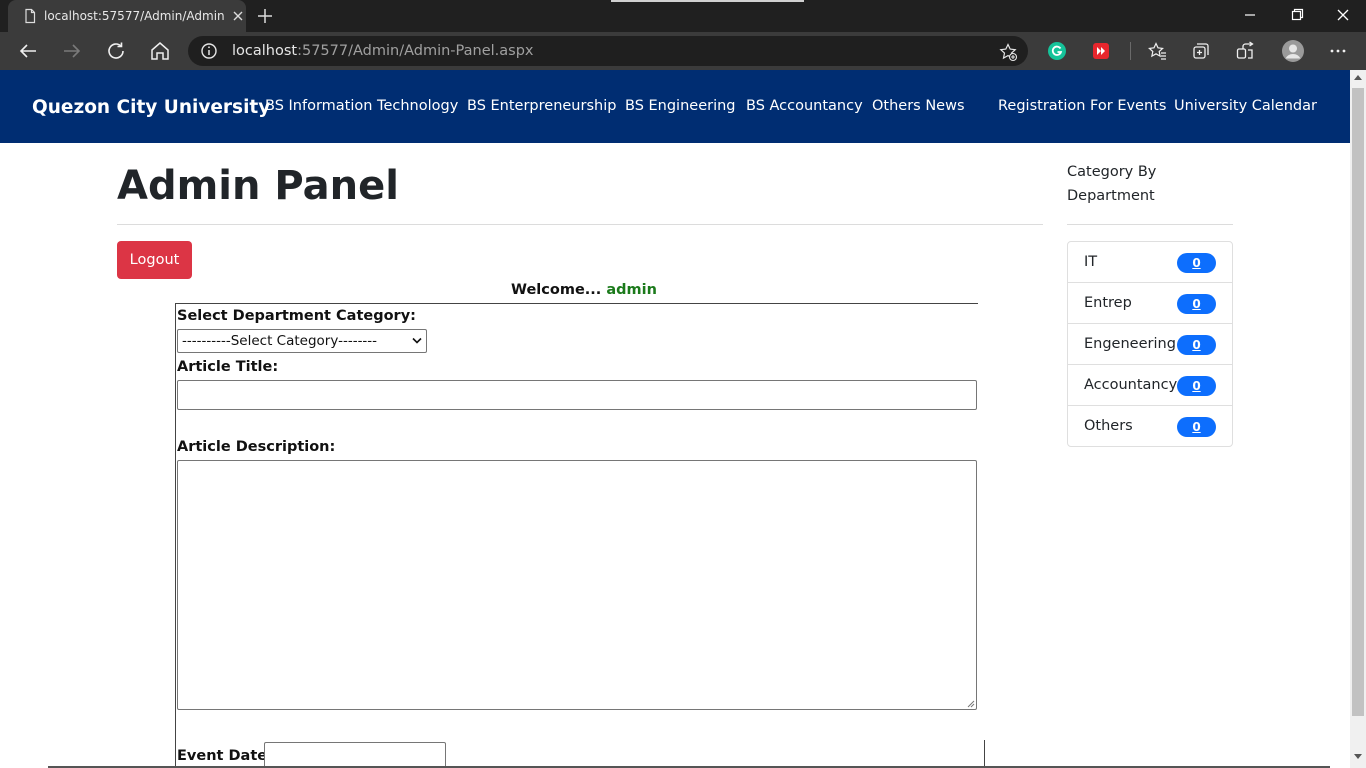  What do you see at coordinates (541, 106) in the screenshot?
I see `nav-bs-enterpreneurship: BS Enterpreneurship` at bounding box center [541, 106].